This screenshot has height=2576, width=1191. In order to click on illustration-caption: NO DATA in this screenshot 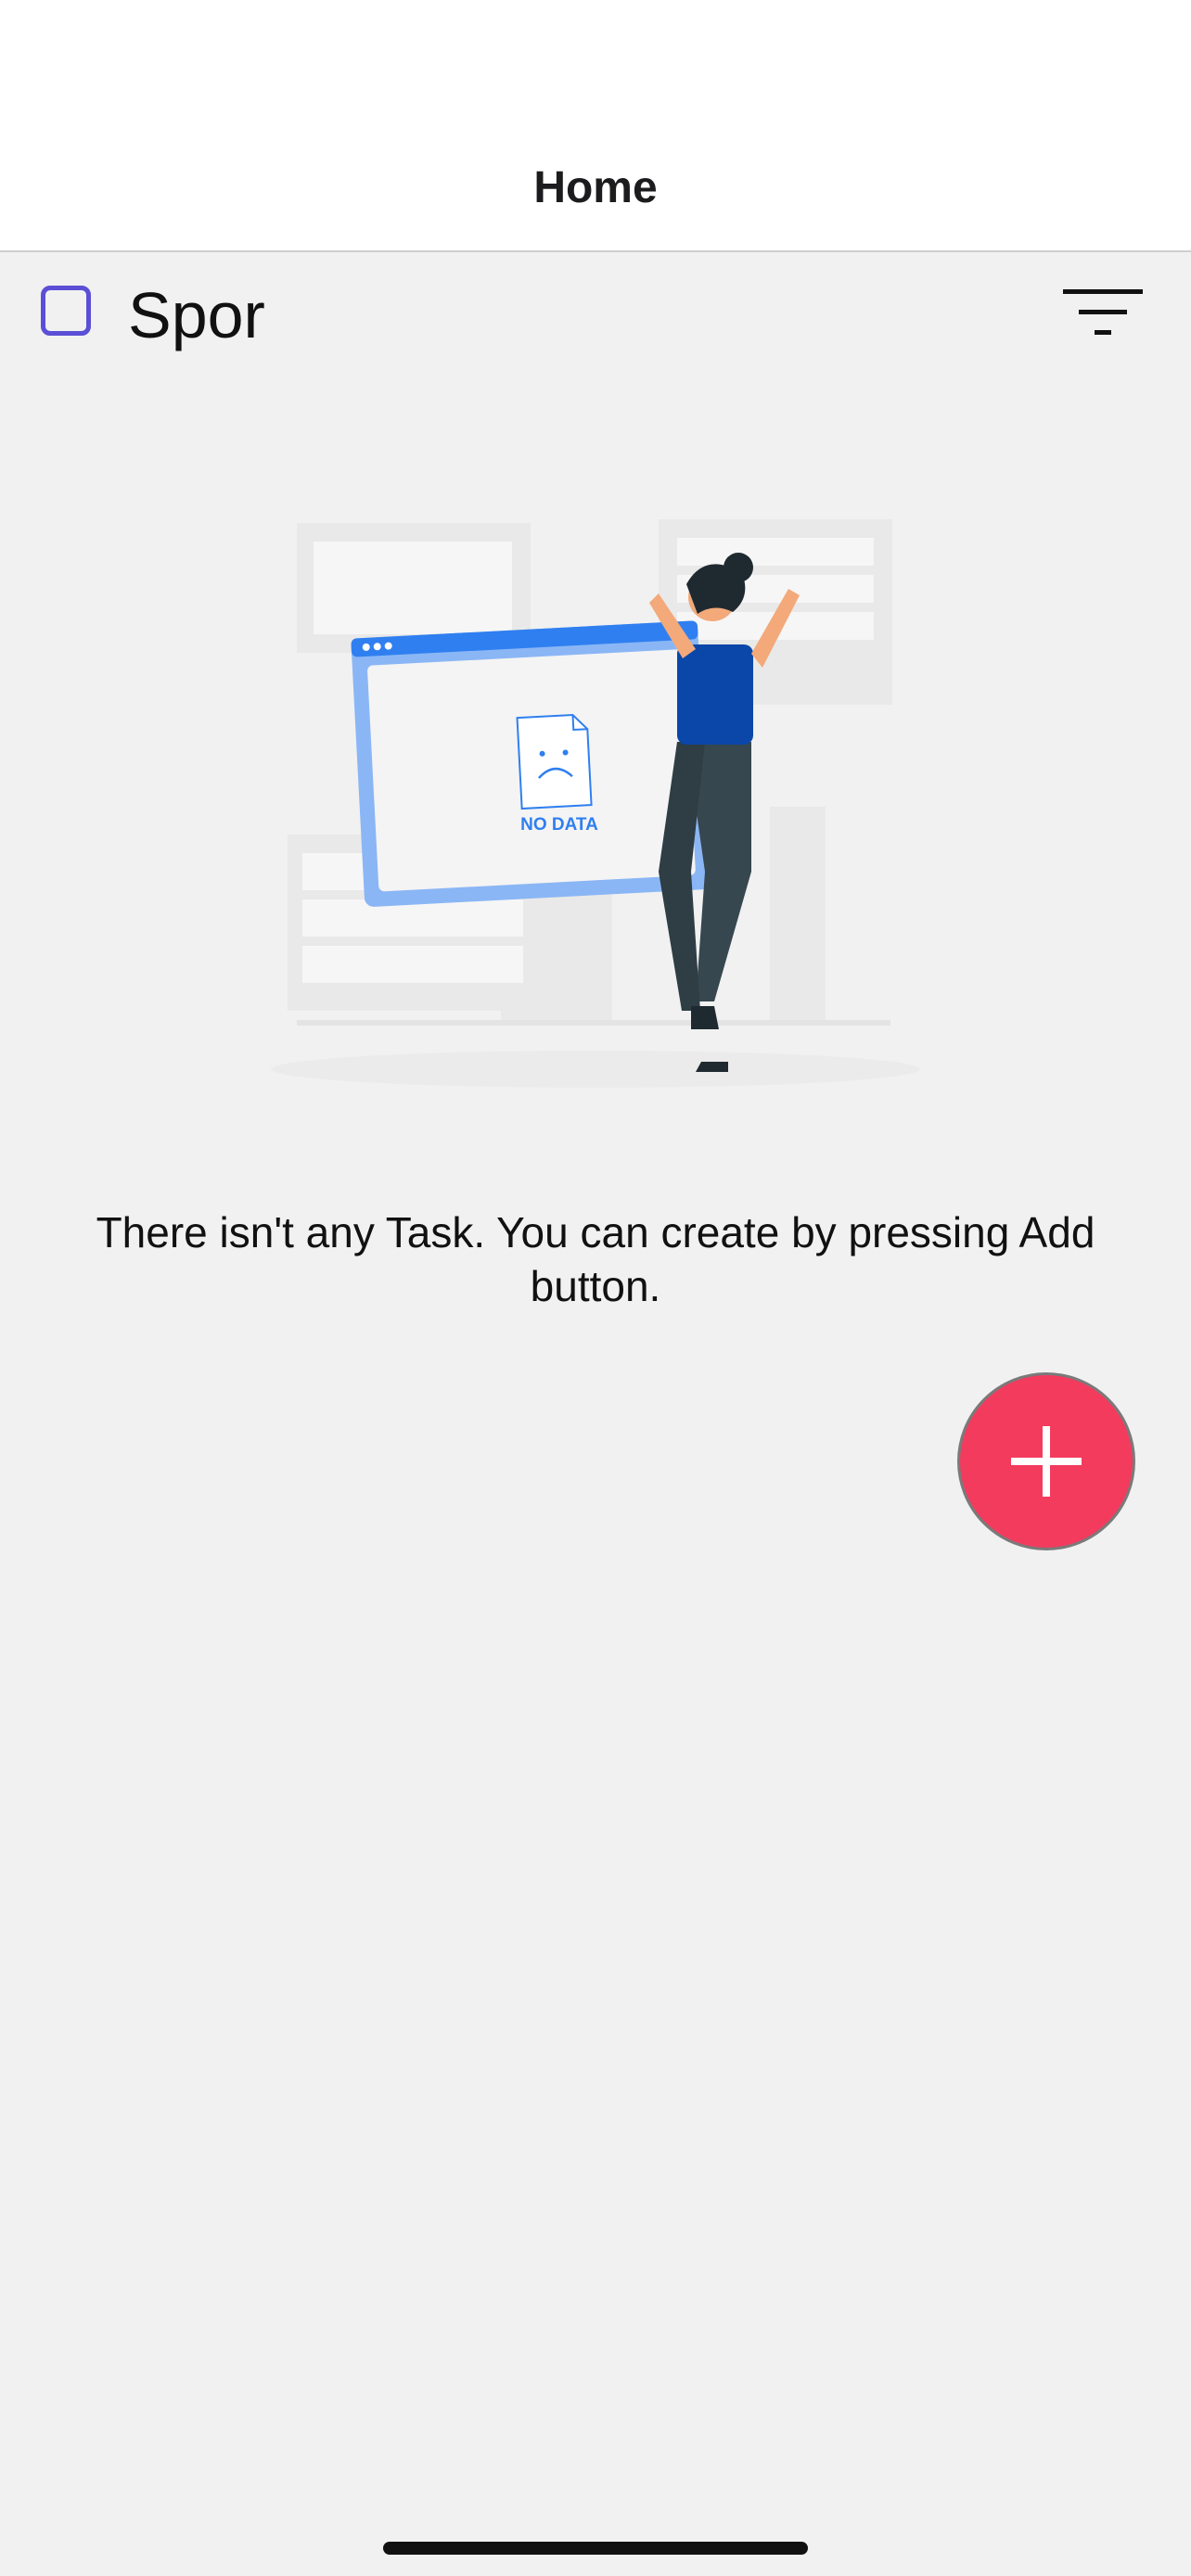, I will do `click(559, 825)`.